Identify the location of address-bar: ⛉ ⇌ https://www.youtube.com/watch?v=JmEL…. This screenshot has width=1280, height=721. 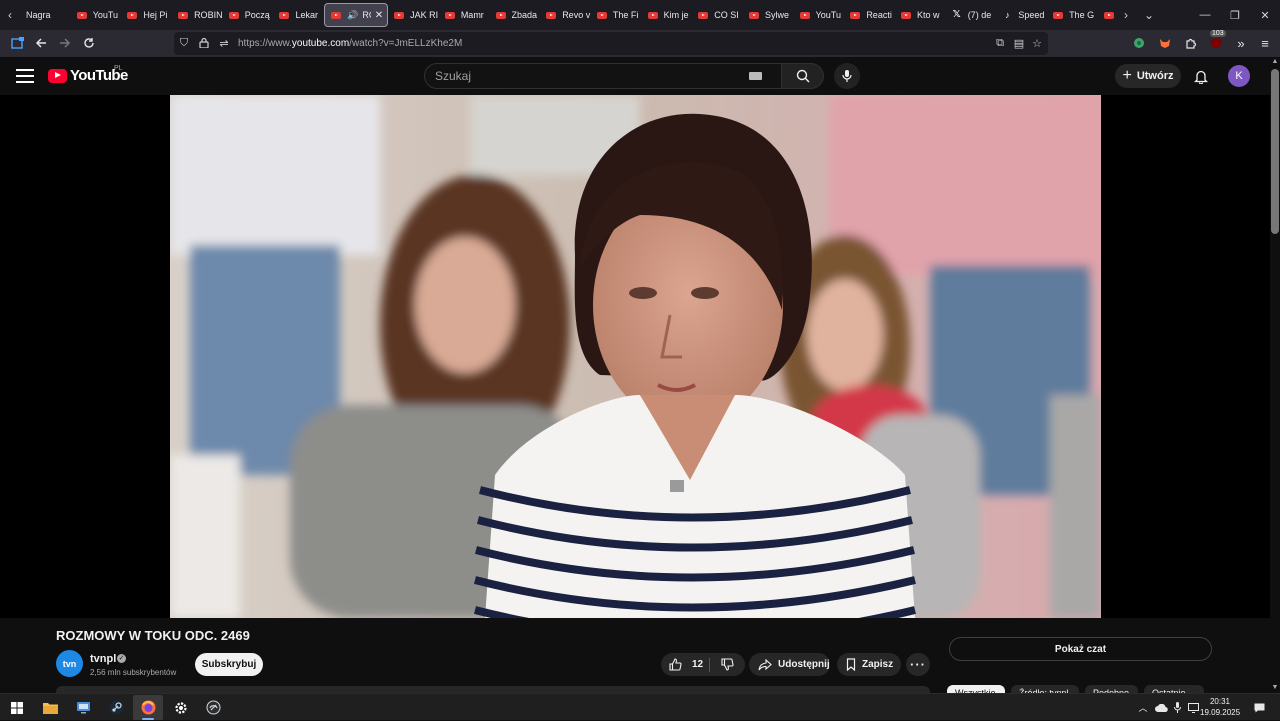
(611, 43).